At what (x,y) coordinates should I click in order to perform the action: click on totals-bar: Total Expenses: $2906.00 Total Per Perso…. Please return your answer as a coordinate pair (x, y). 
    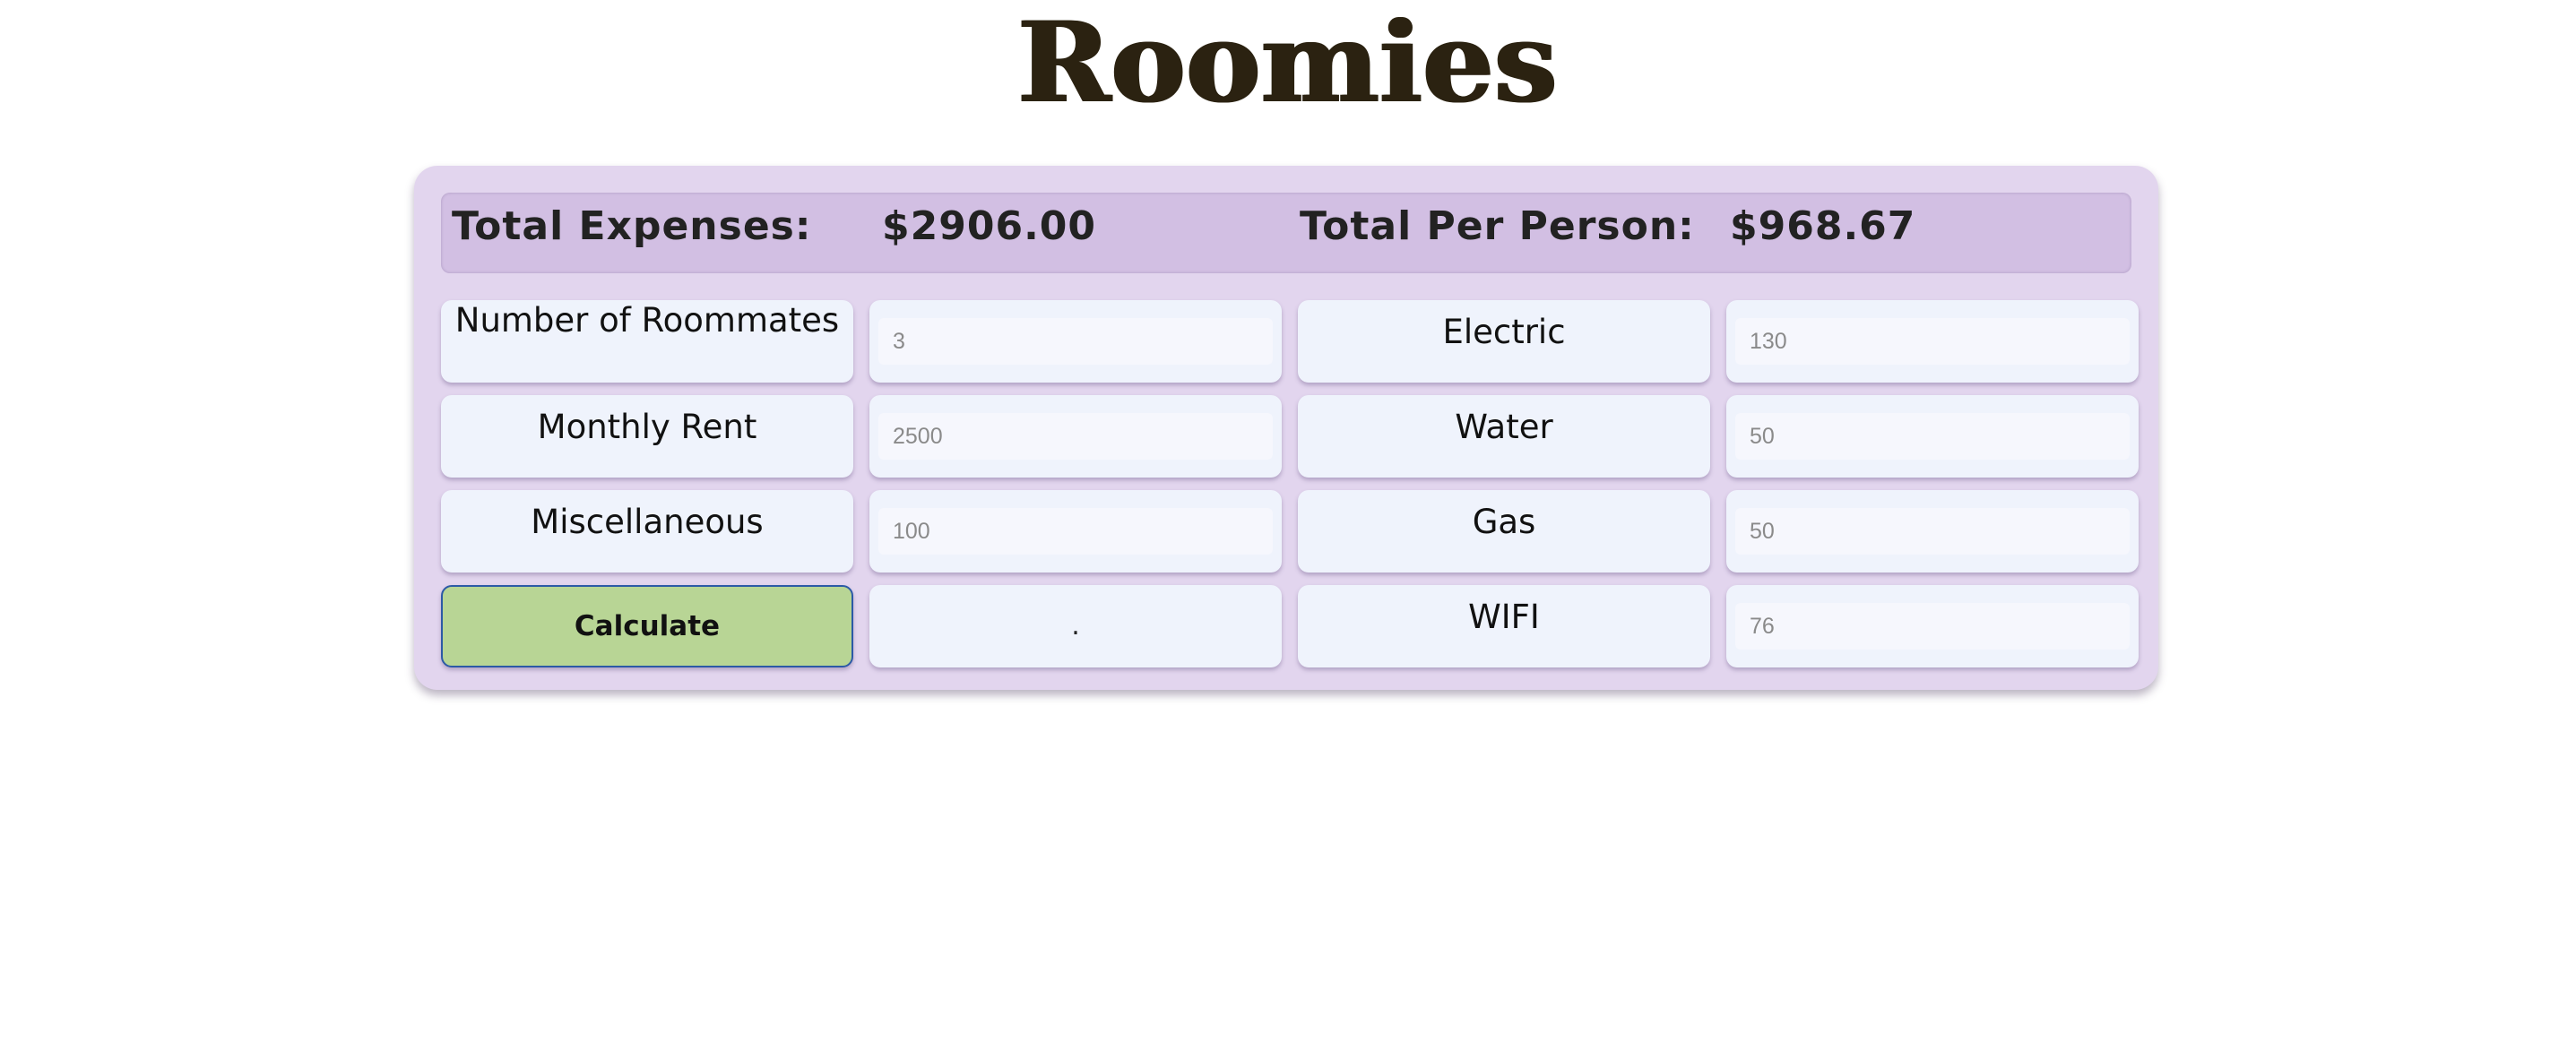
    Looking at the image, I should click on (1286, 233).